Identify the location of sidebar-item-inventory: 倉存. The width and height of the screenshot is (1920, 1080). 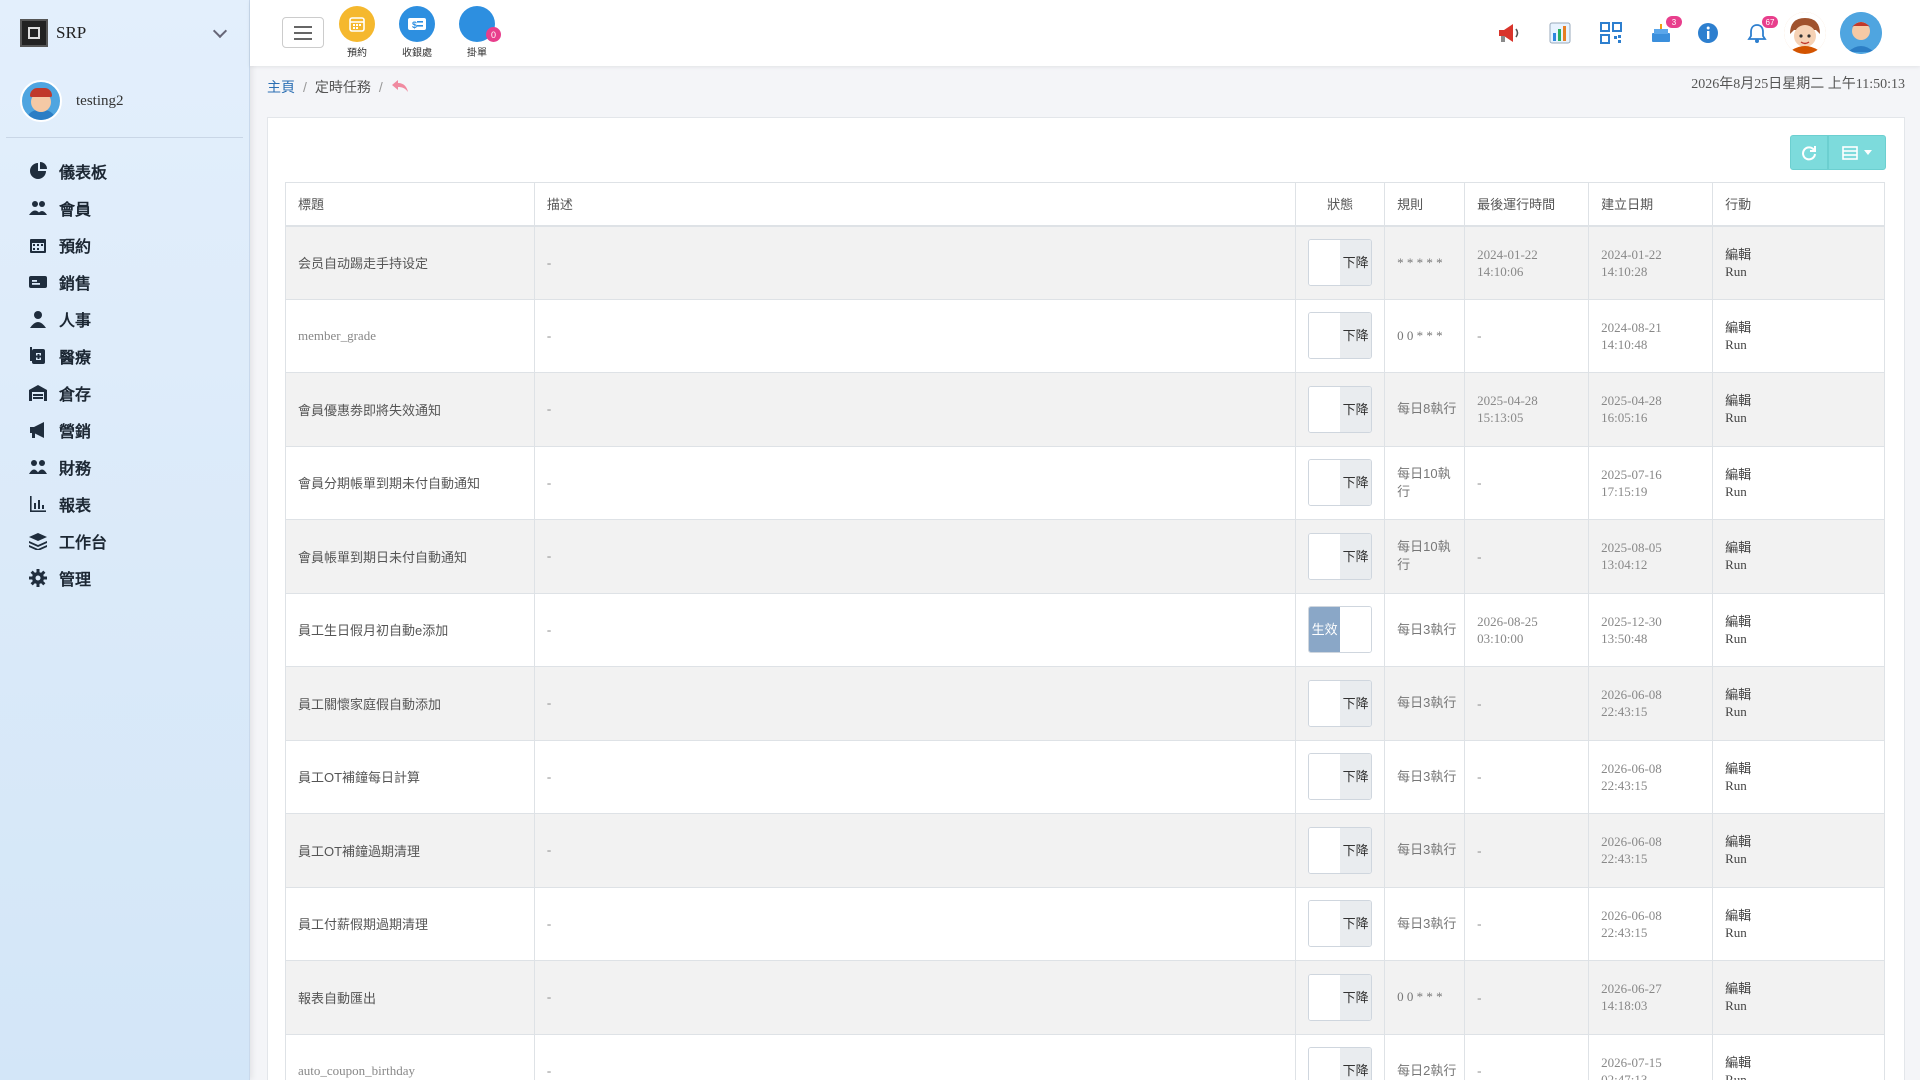
(124, 392).